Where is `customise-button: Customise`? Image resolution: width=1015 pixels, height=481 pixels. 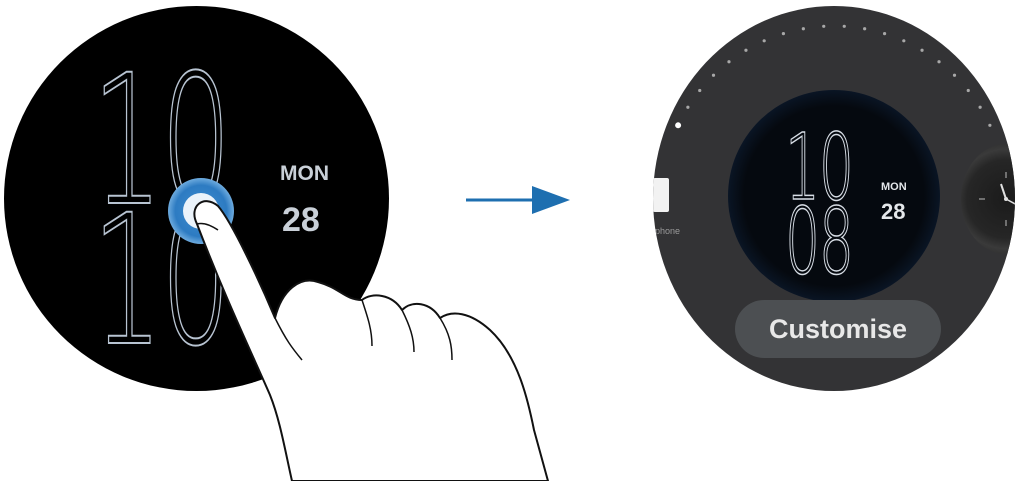
customise-button: Customise is located at coordinates (838, 329).